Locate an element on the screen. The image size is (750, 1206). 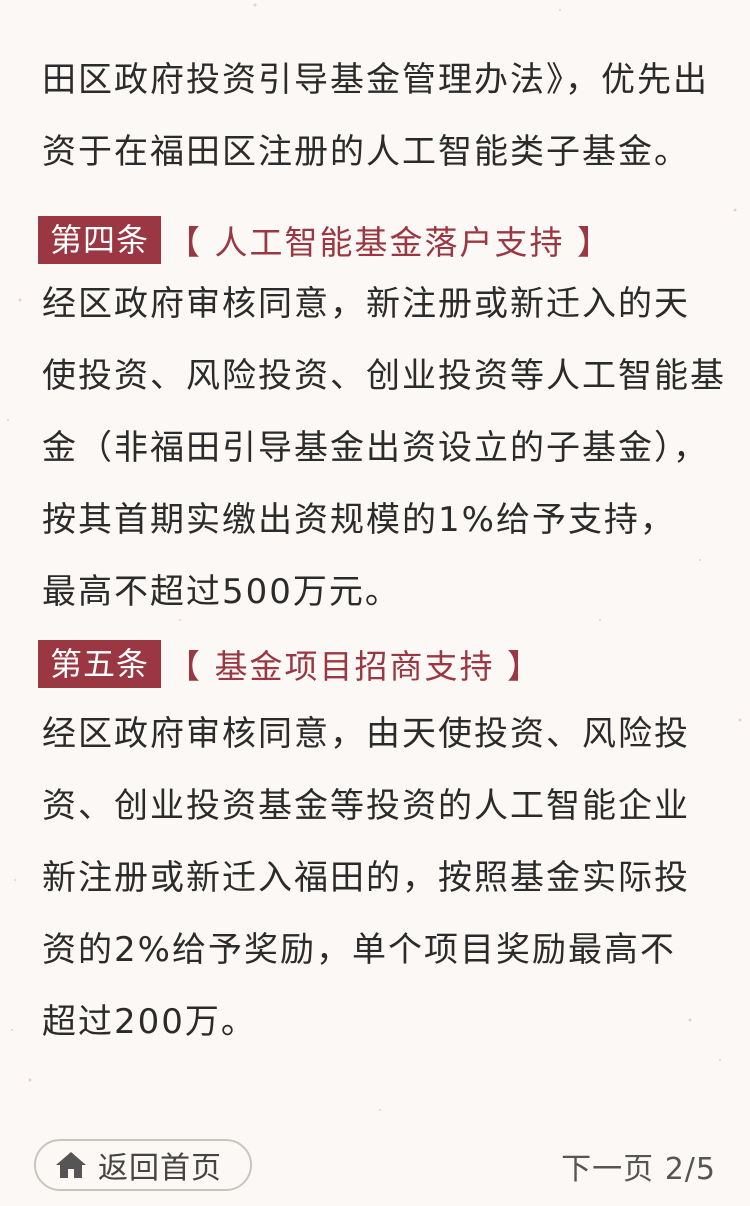
article4-line: 按其首期实缴出资规模的1%给予支持， is located at coordinates (359, 520).